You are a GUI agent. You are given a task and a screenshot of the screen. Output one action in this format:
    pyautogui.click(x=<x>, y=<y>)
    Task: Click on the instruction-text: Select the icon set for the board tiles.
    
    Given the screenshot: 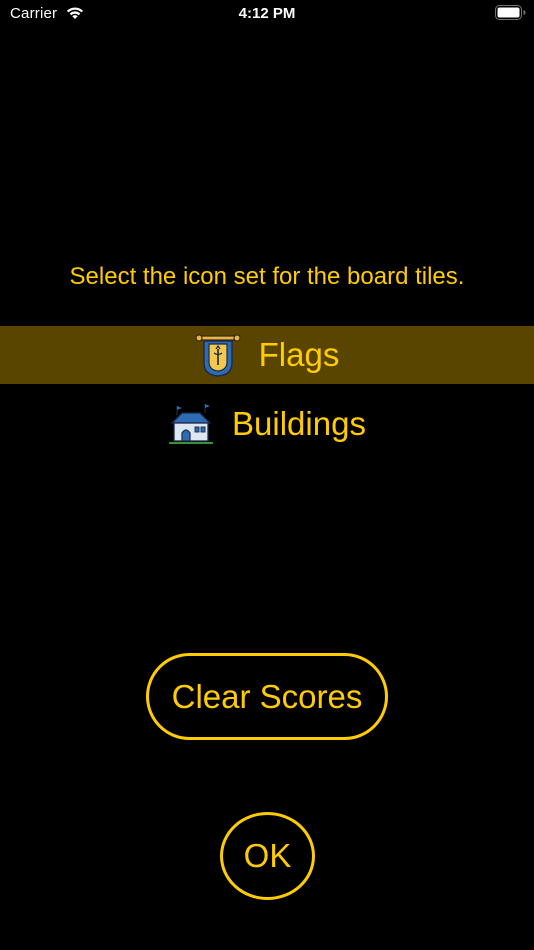 What is the action you would take?
    pyautogui.click(x=267, y=276)
    